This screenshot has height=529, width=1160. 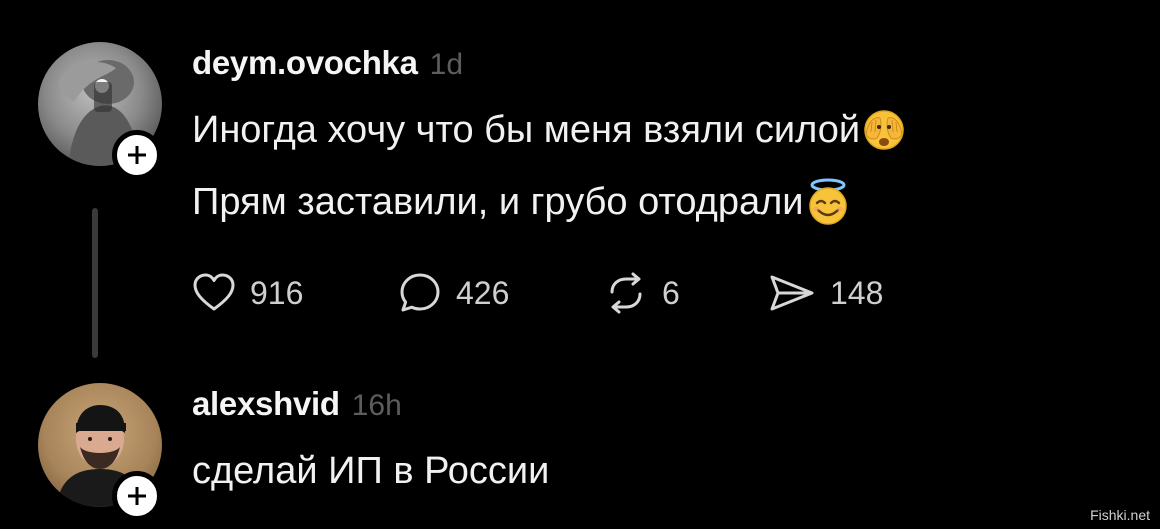 I want to click on post-header: deym.ovochka 1d, so click(x=327, y=63).